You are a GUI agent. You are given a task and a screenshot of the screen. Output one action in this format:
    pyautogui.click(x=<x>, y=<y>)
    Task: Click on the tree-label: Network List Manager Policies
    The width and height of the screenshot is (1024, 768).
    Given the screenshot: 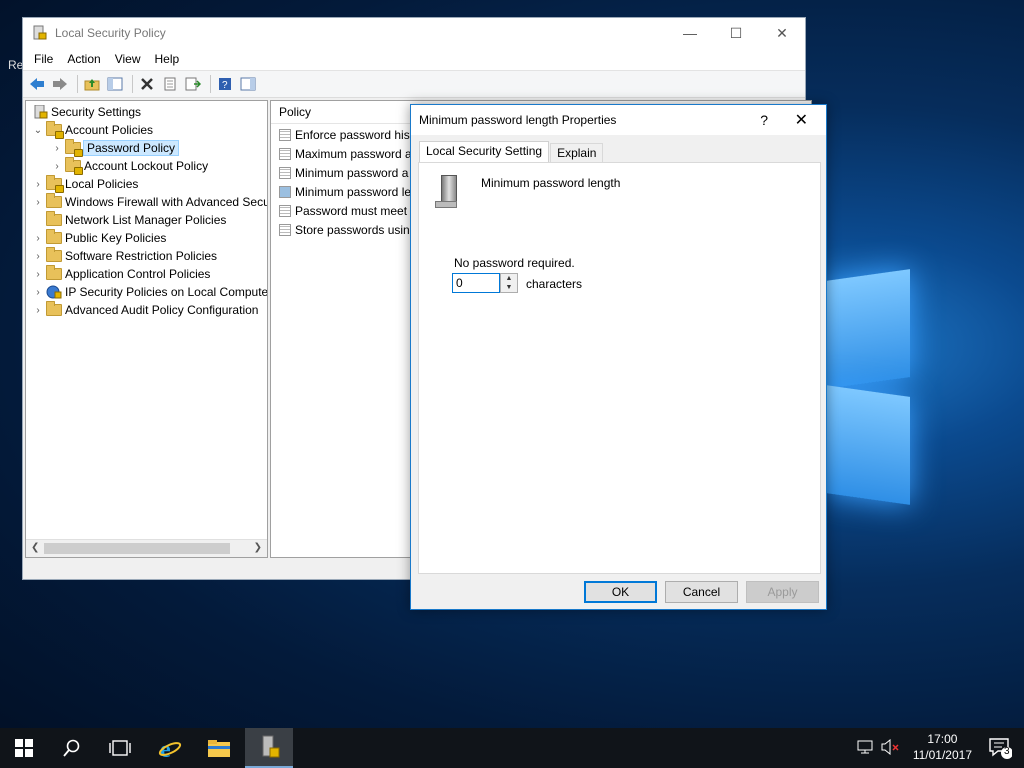 What is the action you would take?
    pyautogui.click(x=146, y=220)
    